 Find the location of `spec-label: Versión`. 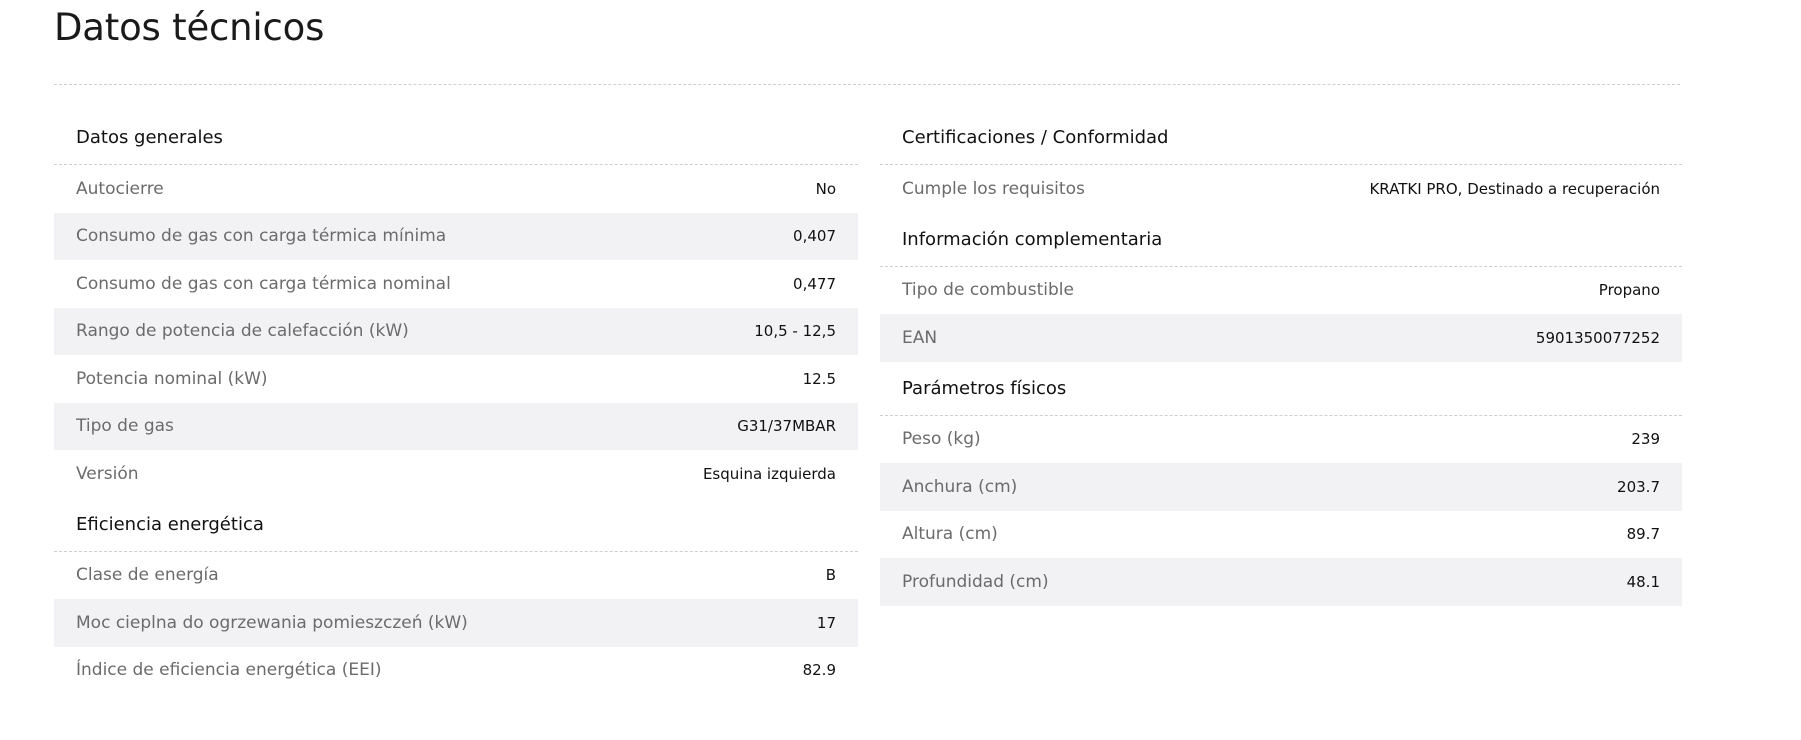

spec-label: Versión is located at coordinates (107, 473).